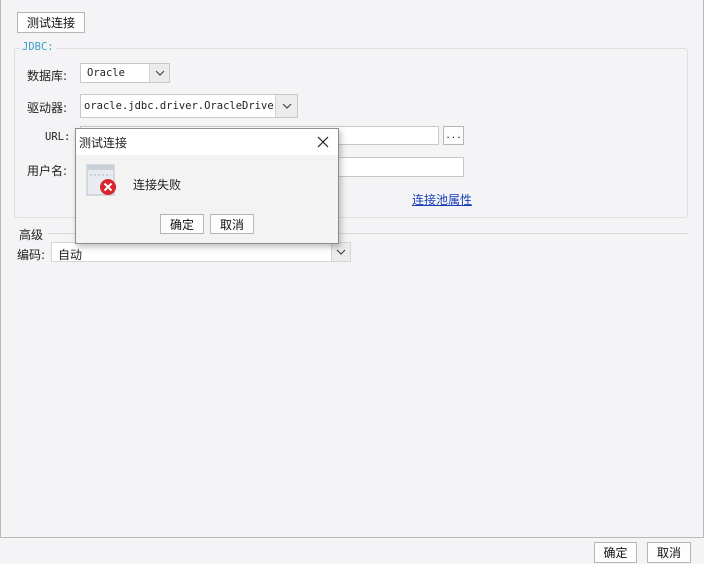  What do you see at coordinates (182, 224) in the screenshot?
I see `dialog-ok-button: 确定` at bounding box center [182, 224].